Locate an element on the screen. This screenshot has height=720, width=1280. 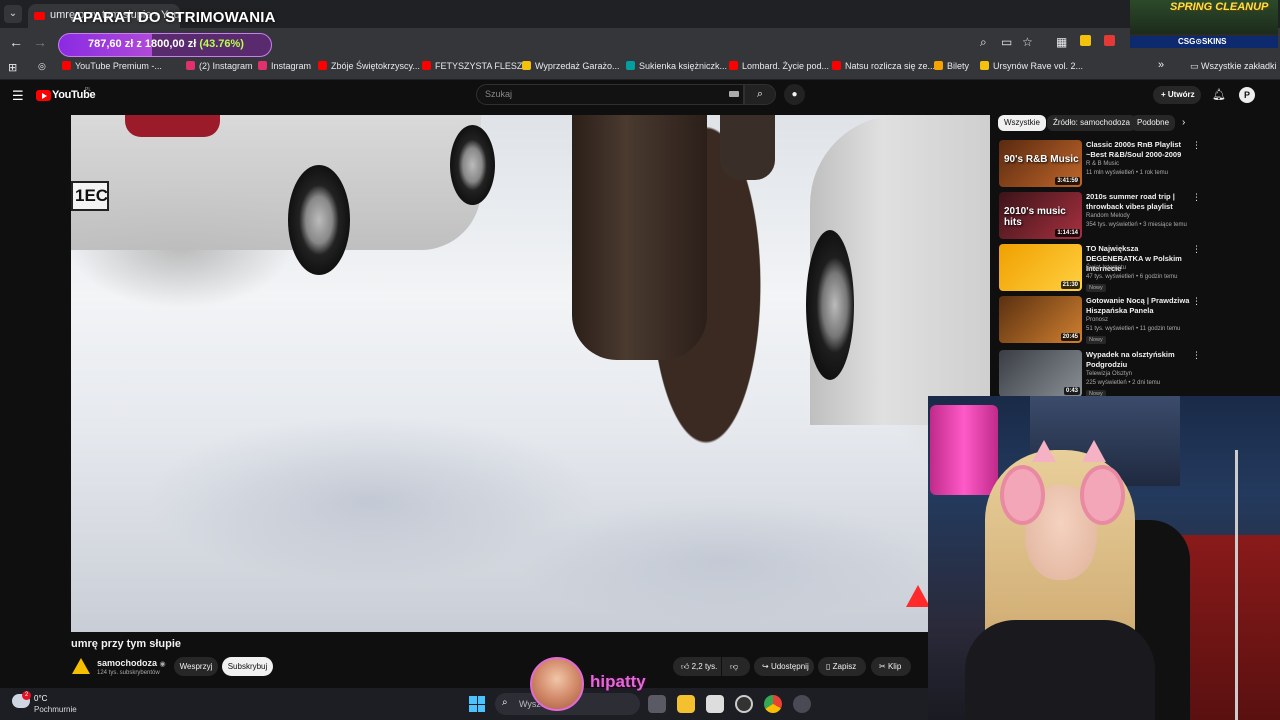
chip-related: Podobne is located at coordinates (1153, 123).